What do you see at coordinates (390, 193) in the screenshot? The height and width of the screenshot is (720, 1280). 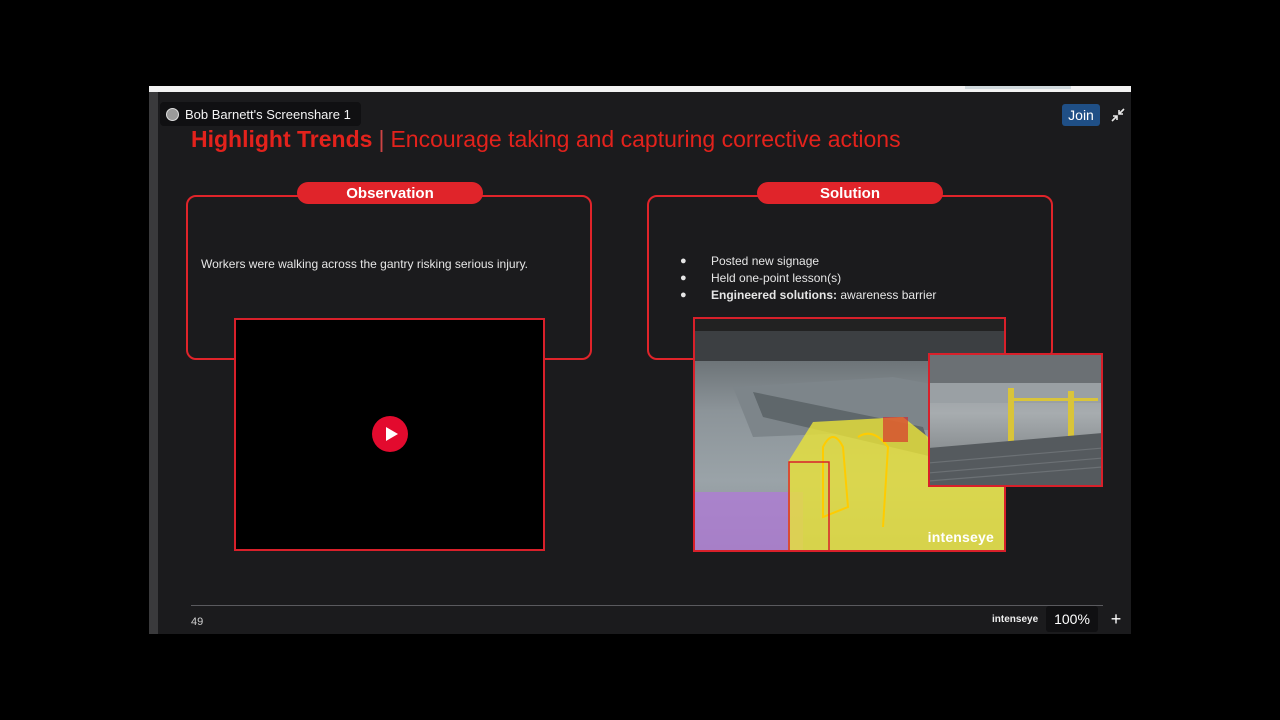 I see `observation-label: Observation` at bounding box center [390, 193].